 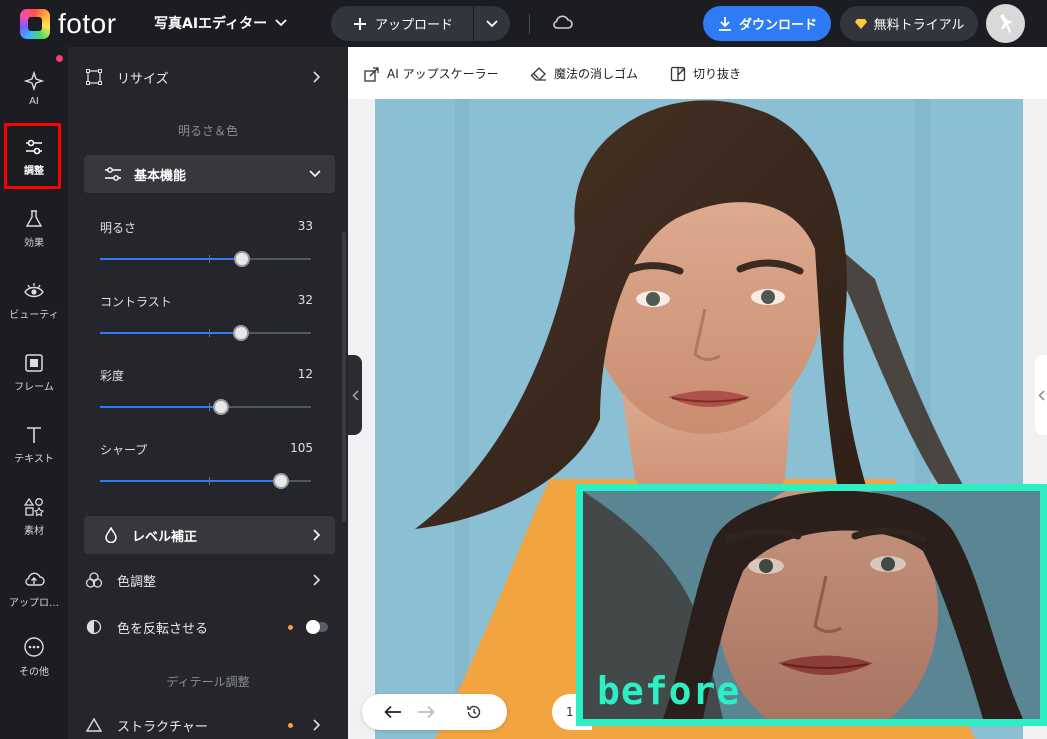 I want to click on rail-item-frame: フレーム, so click(x=34, y=373).